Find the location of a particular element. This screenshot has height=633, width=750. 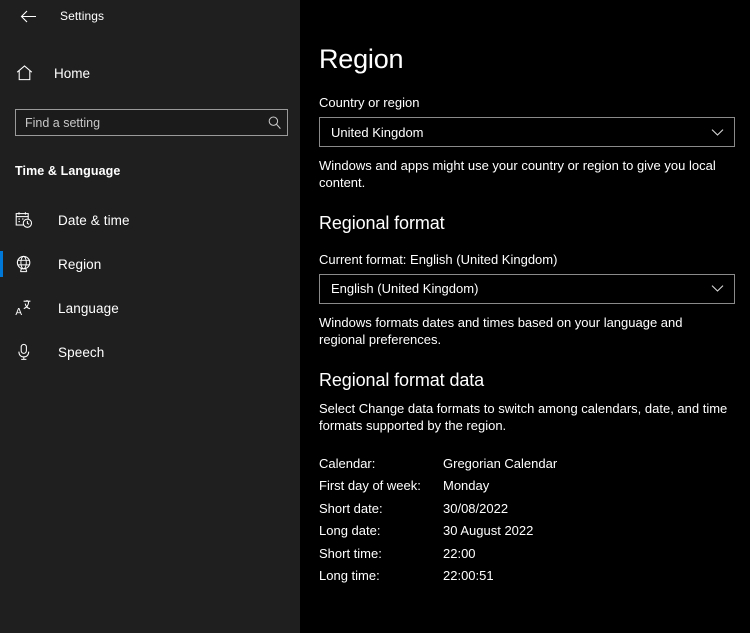

globe-region-icon is located at coordinates (27, 264).